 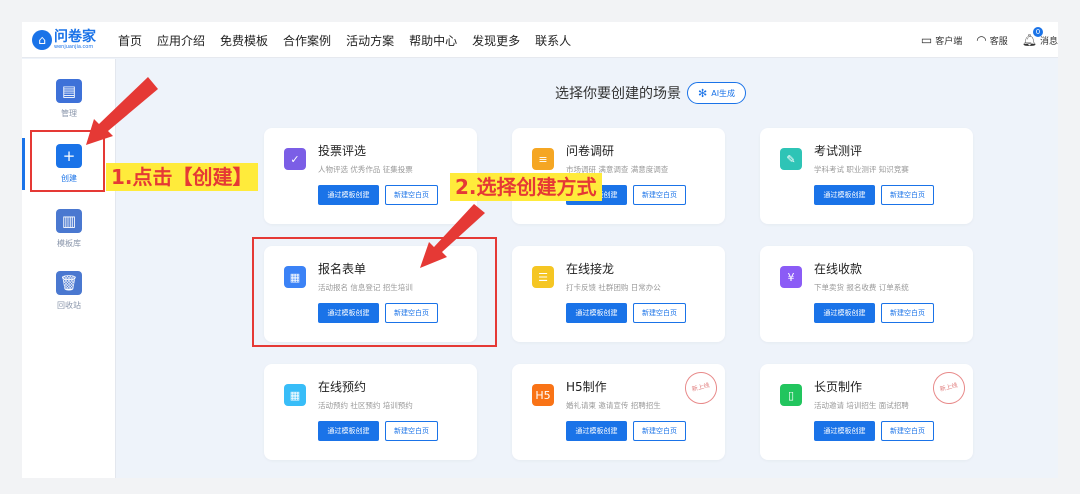 What do you see at coordinates (526, 187) in the screenshot?
I see `step2-callout: 2.选择创建方式` at bounding box center [526, 187].